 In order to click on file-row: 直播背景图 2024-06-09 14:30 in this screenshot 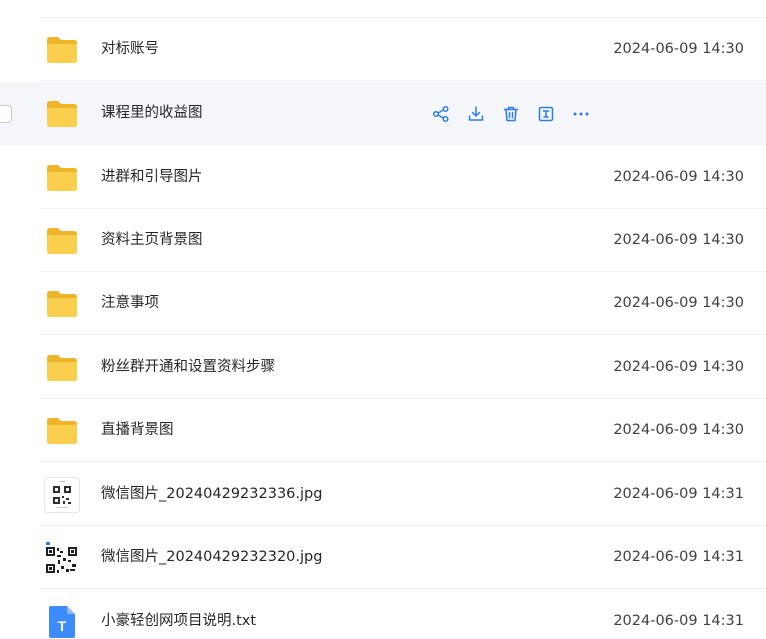, I will do `click(383, 430)`.